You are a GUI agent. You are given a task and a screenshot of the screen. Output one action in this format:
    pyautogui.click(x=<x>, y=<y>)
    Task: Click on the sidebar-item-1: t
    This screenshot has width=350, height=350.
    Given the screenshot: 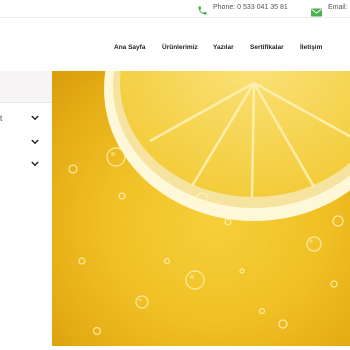 What is the action you would take?
    pyautogui.click(x=26, y=119)
    